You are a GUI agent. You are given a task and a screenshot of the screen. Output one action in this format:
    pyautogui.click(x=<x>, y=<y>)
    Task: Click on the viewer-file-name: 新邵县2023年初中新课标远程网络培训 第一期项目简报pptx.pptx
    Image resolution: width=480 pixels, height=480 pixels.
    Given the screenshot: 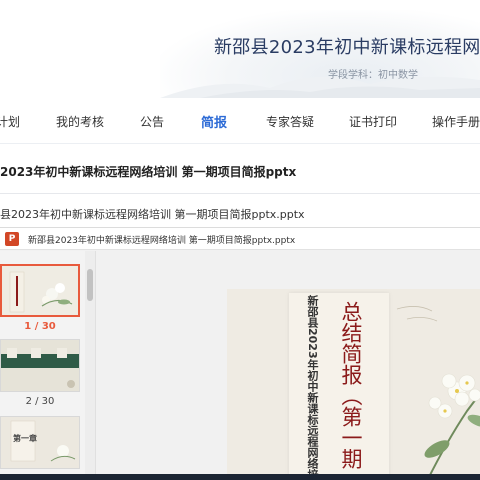 What is the action you would take?
    pyautogui.click(x=162, y=241)
    